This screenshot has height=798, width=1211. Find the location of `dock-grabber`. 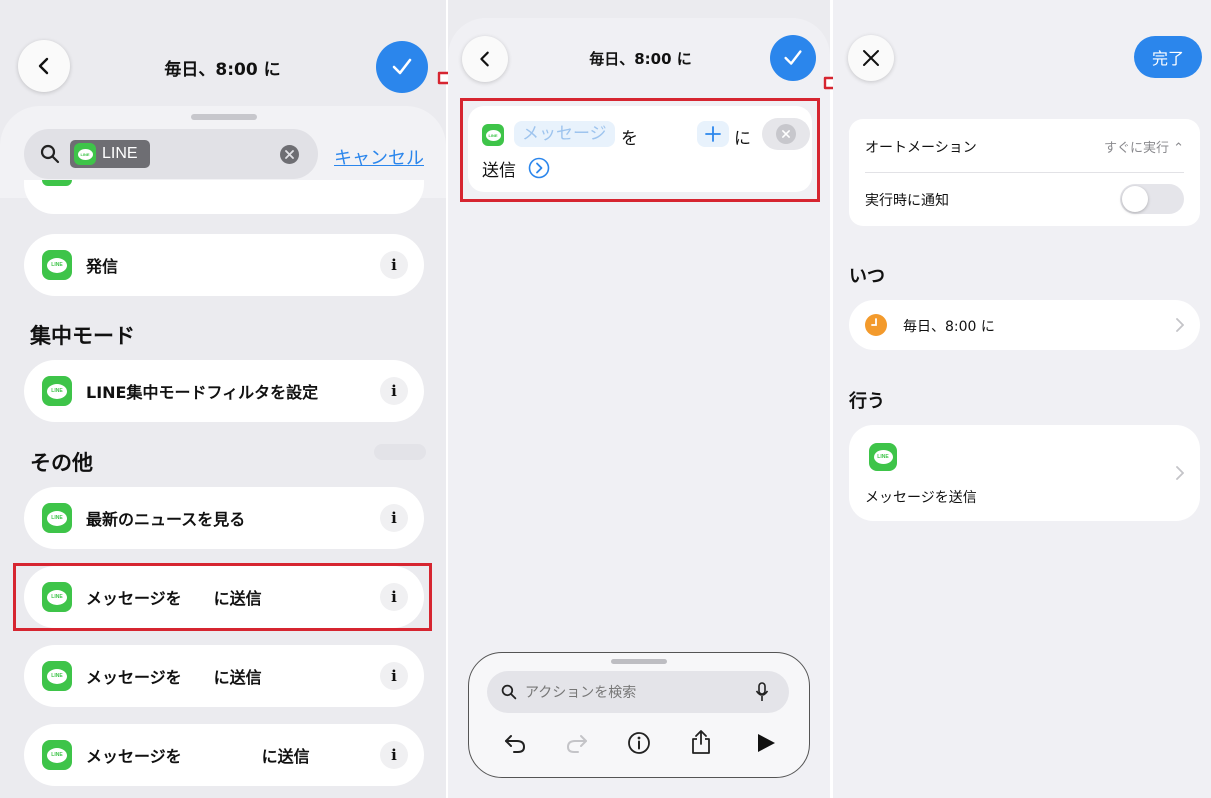

dock-grabber is located at coordinates (639, 661).